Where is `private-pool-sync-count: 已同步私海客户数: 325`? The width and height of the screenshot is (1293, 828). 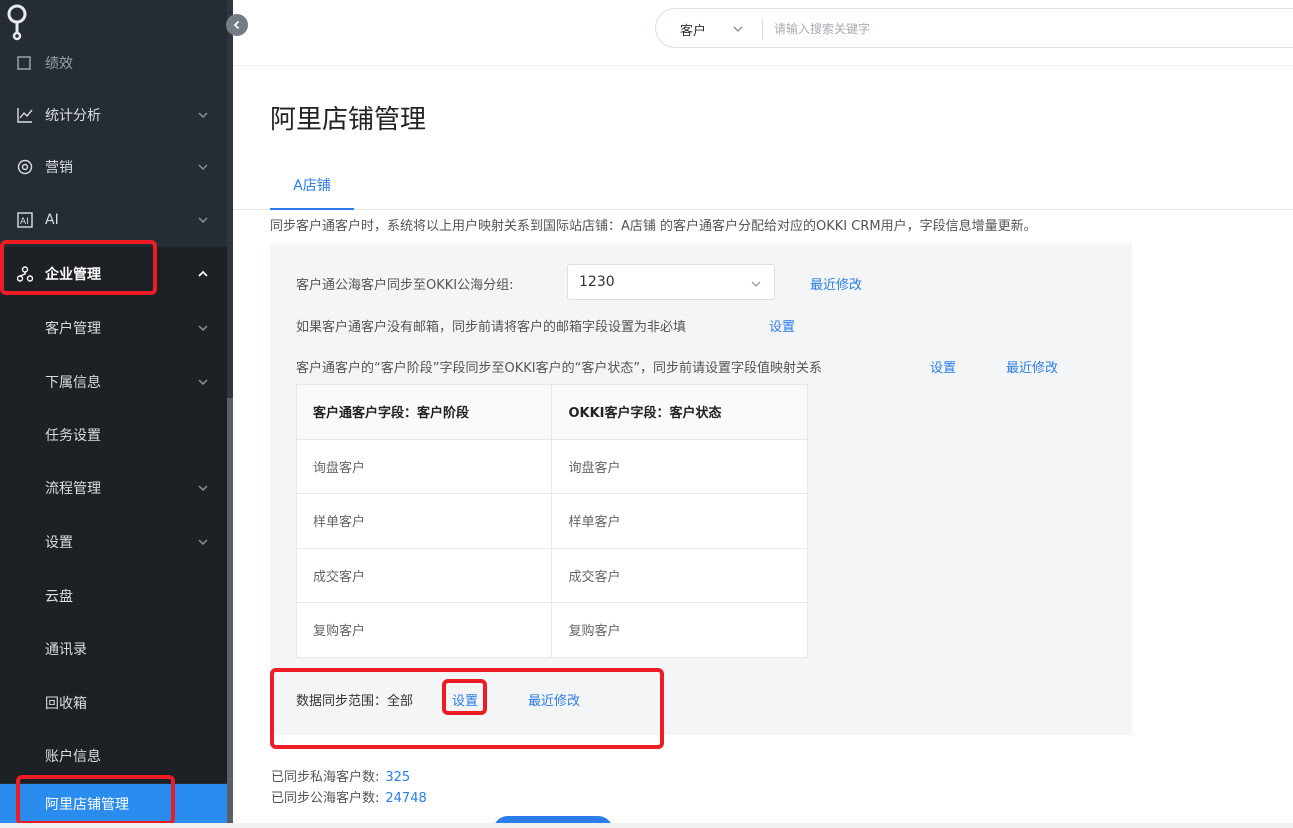 private-pool-sync-count: 已同步私海客户数: 325 is located at coordinates (341, 777).